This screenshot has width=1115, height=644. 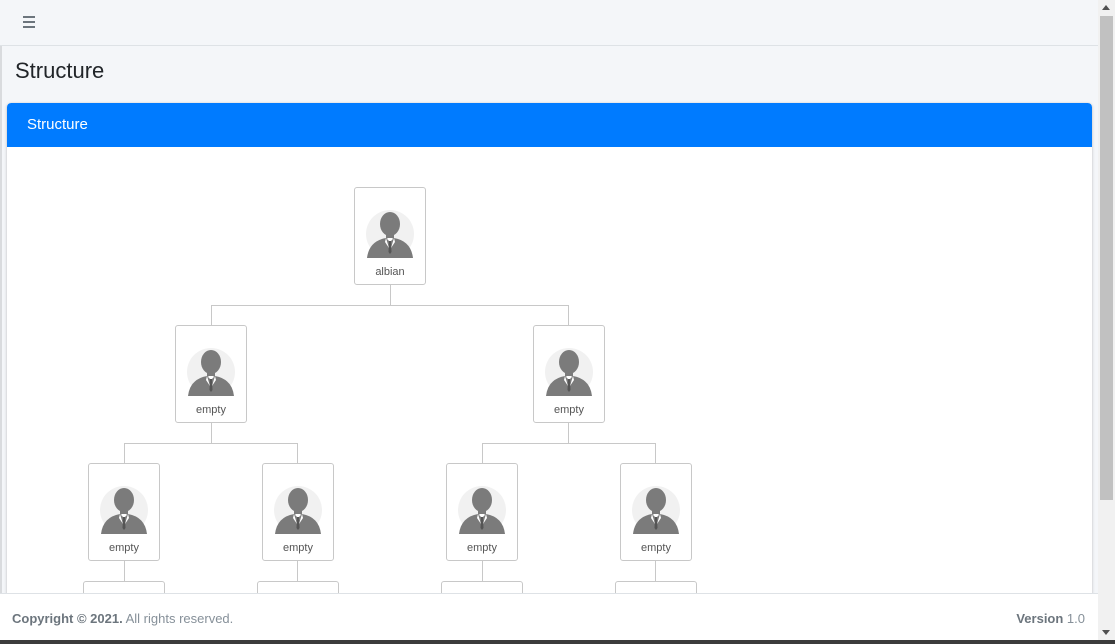 I want to click on version-value: 1.0, so click(x=1074, y=618).